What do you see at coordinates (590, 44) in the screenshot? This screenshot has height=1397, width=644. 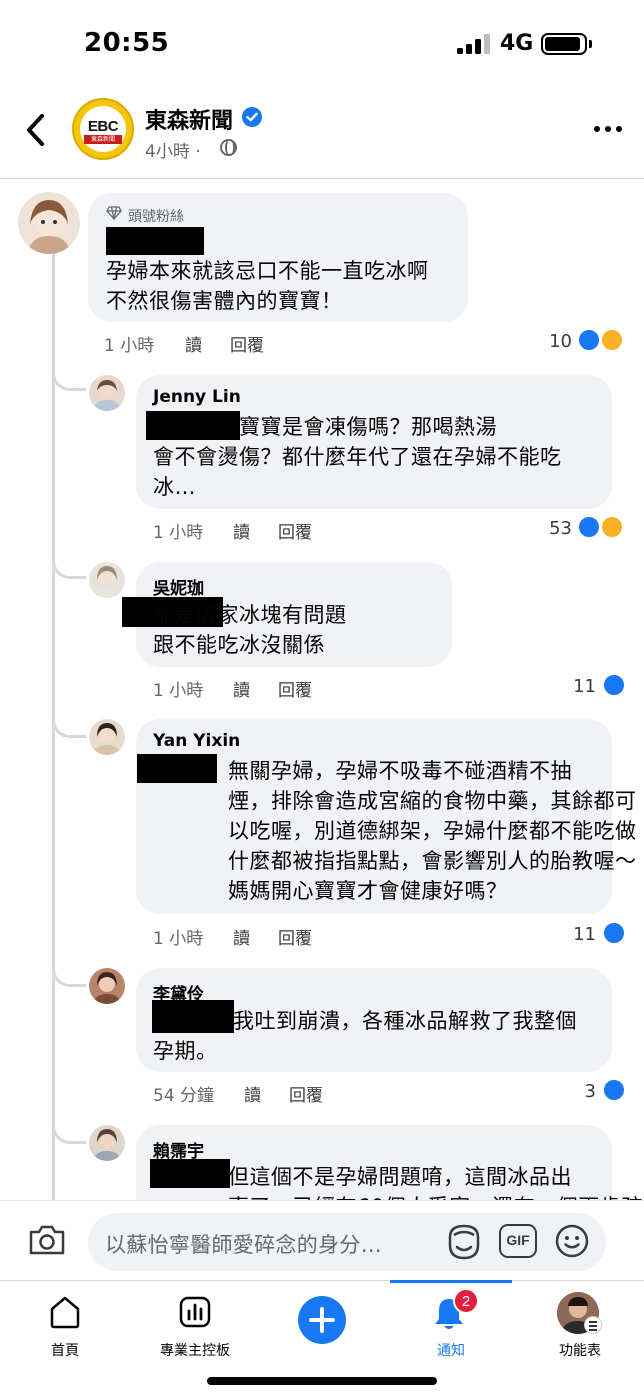 I see `battery-tip` at bounding box center [590, 44].